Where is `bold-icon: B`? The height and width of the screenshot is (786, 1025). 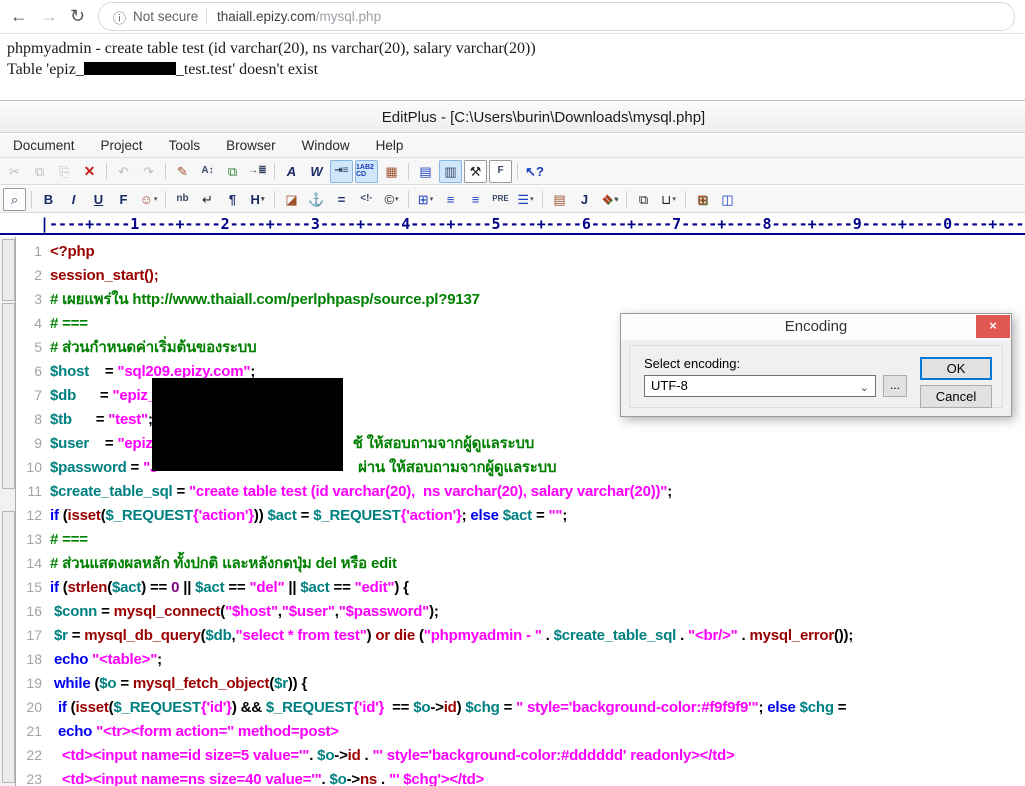 bold-icon: B is located at coordinates (48, 199).